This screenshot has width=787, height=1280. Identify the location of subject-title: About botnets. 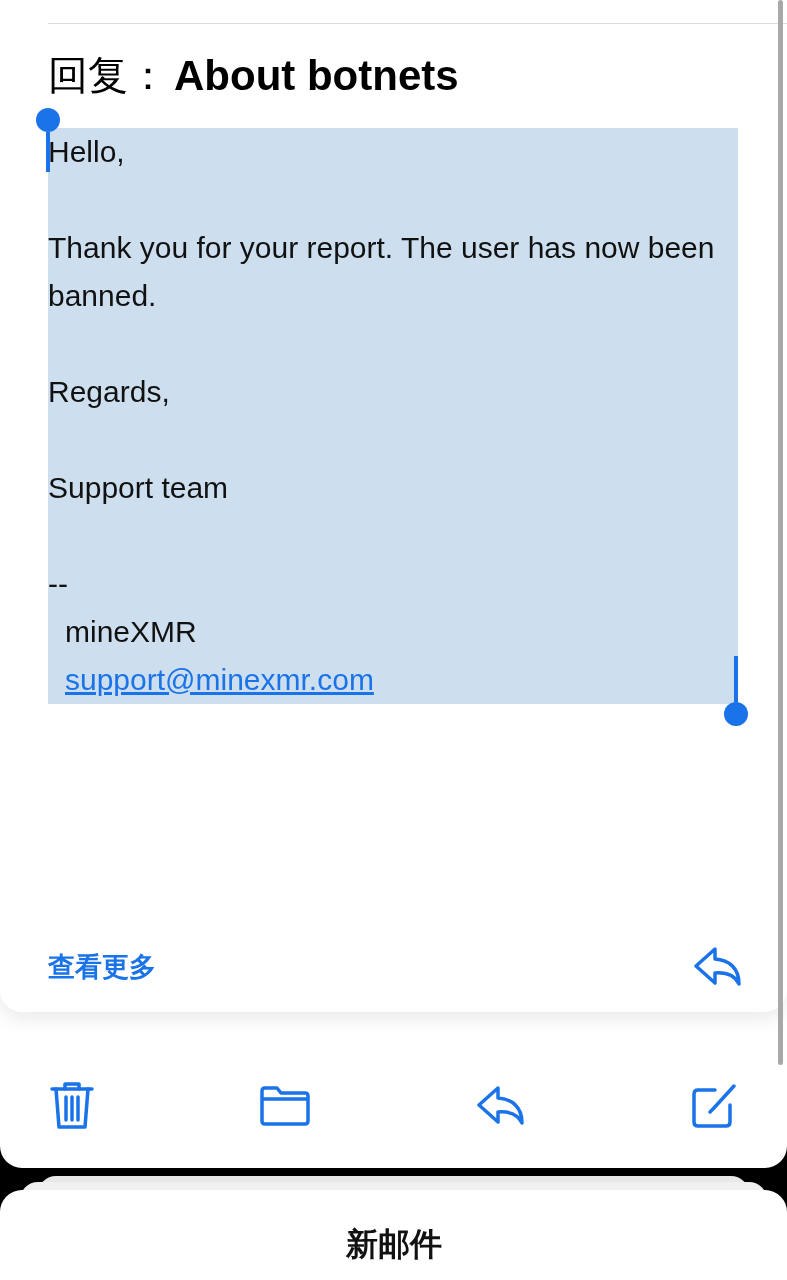
(316, 75).